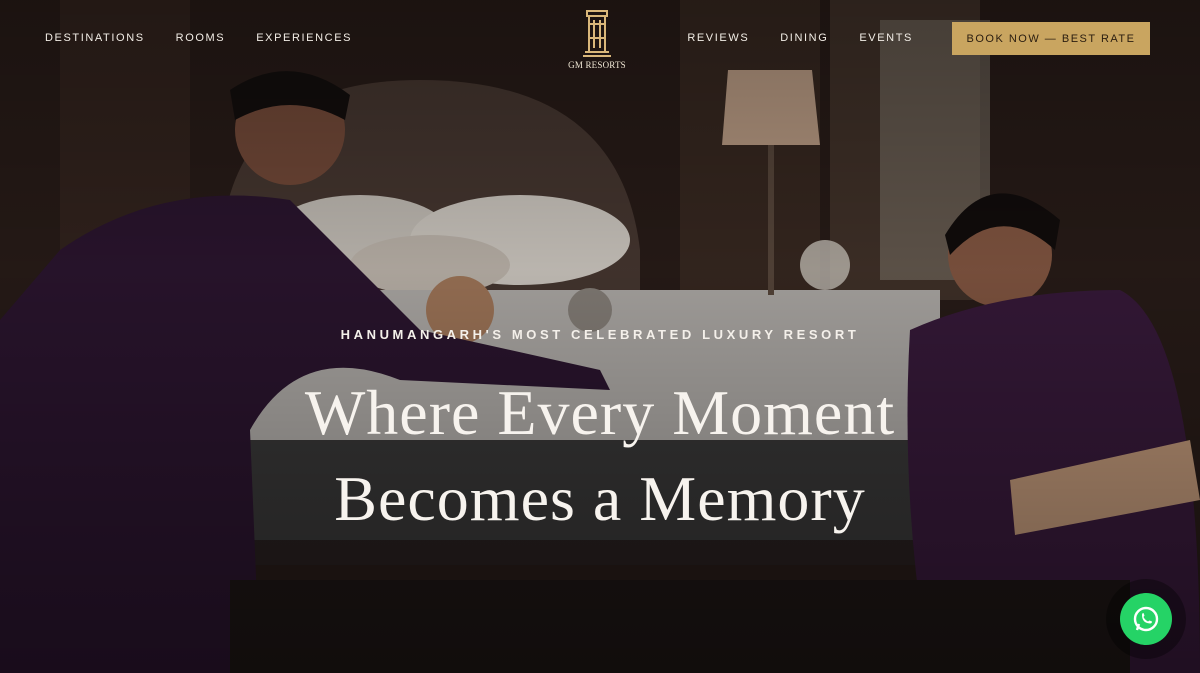 The width and height of the screenshot is (1200, 673). What do you see at coordinates (600, 412) in the screenshot?
I see `hero-headline-line-1: Where Every Moment` at bounding box center [600, 412].